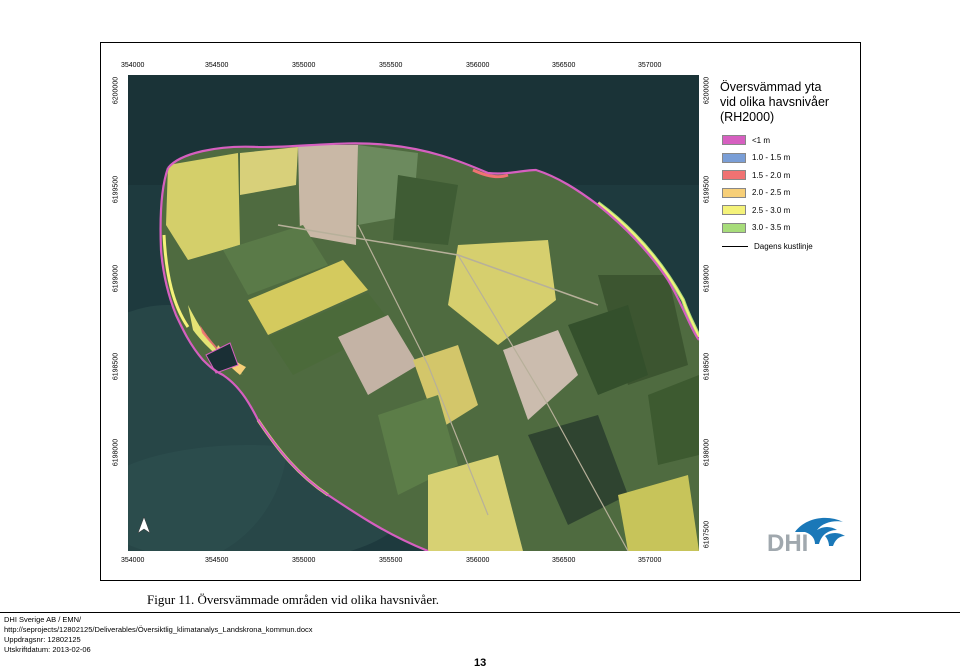  What do you see at coordinates (564, 560) in the screenshot?
I see `x-tick-label-bottom: 356500` at bounding box center [564, 560].